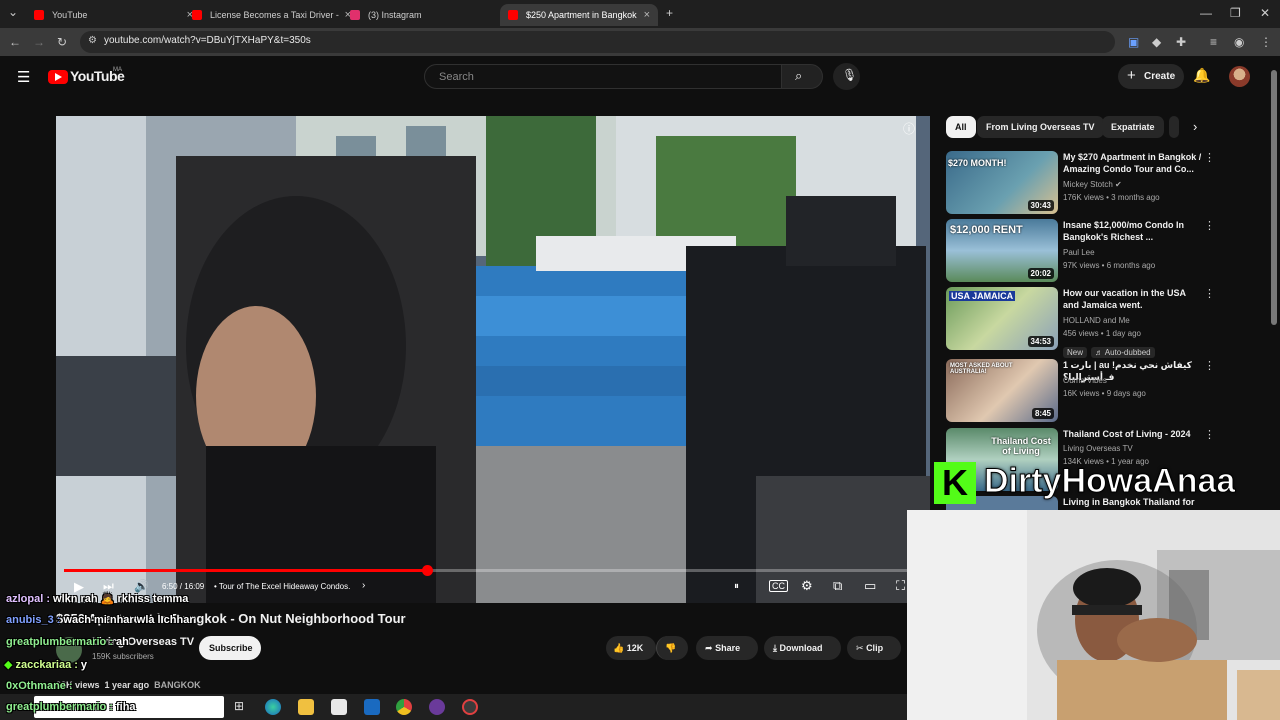 This screenshot has height=720, width=1280. What do you see at coordinates (1096, 320) in the screenshot?
I see `channel-name: HOLLAND and Me` at bounding box center [1096, 320].